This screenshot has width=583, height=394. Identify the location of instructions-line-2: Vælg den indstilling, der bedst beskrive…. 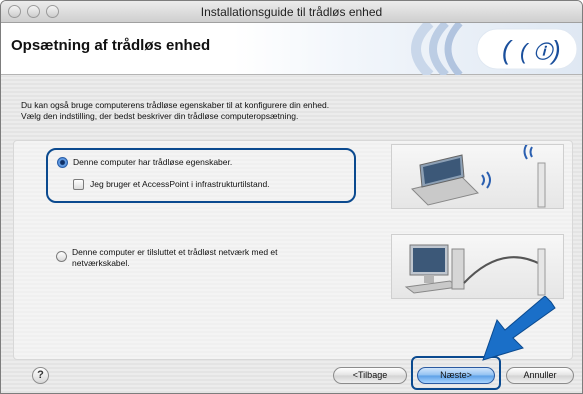
(160, 116).